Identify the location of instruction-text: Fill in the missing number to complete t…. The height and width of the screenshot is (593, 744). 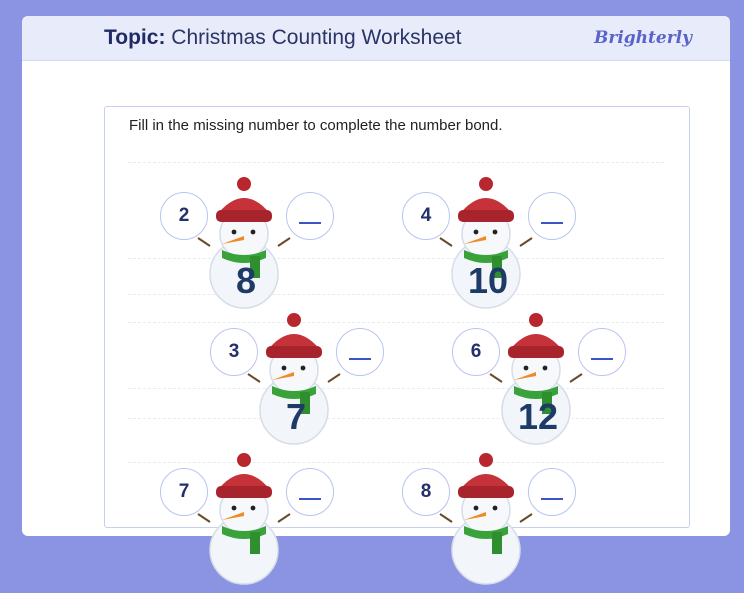
(316, 125).